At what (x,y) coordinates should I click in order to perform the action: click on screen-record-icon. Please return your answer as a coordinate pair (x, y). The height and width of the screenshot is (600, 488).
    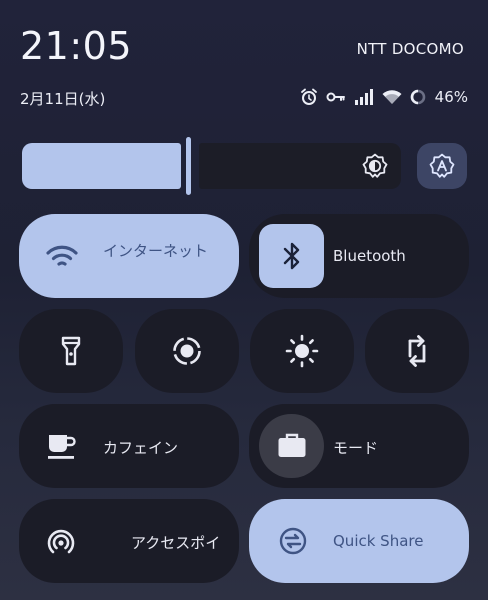
    Looking at the image, I should click on (187, 351).